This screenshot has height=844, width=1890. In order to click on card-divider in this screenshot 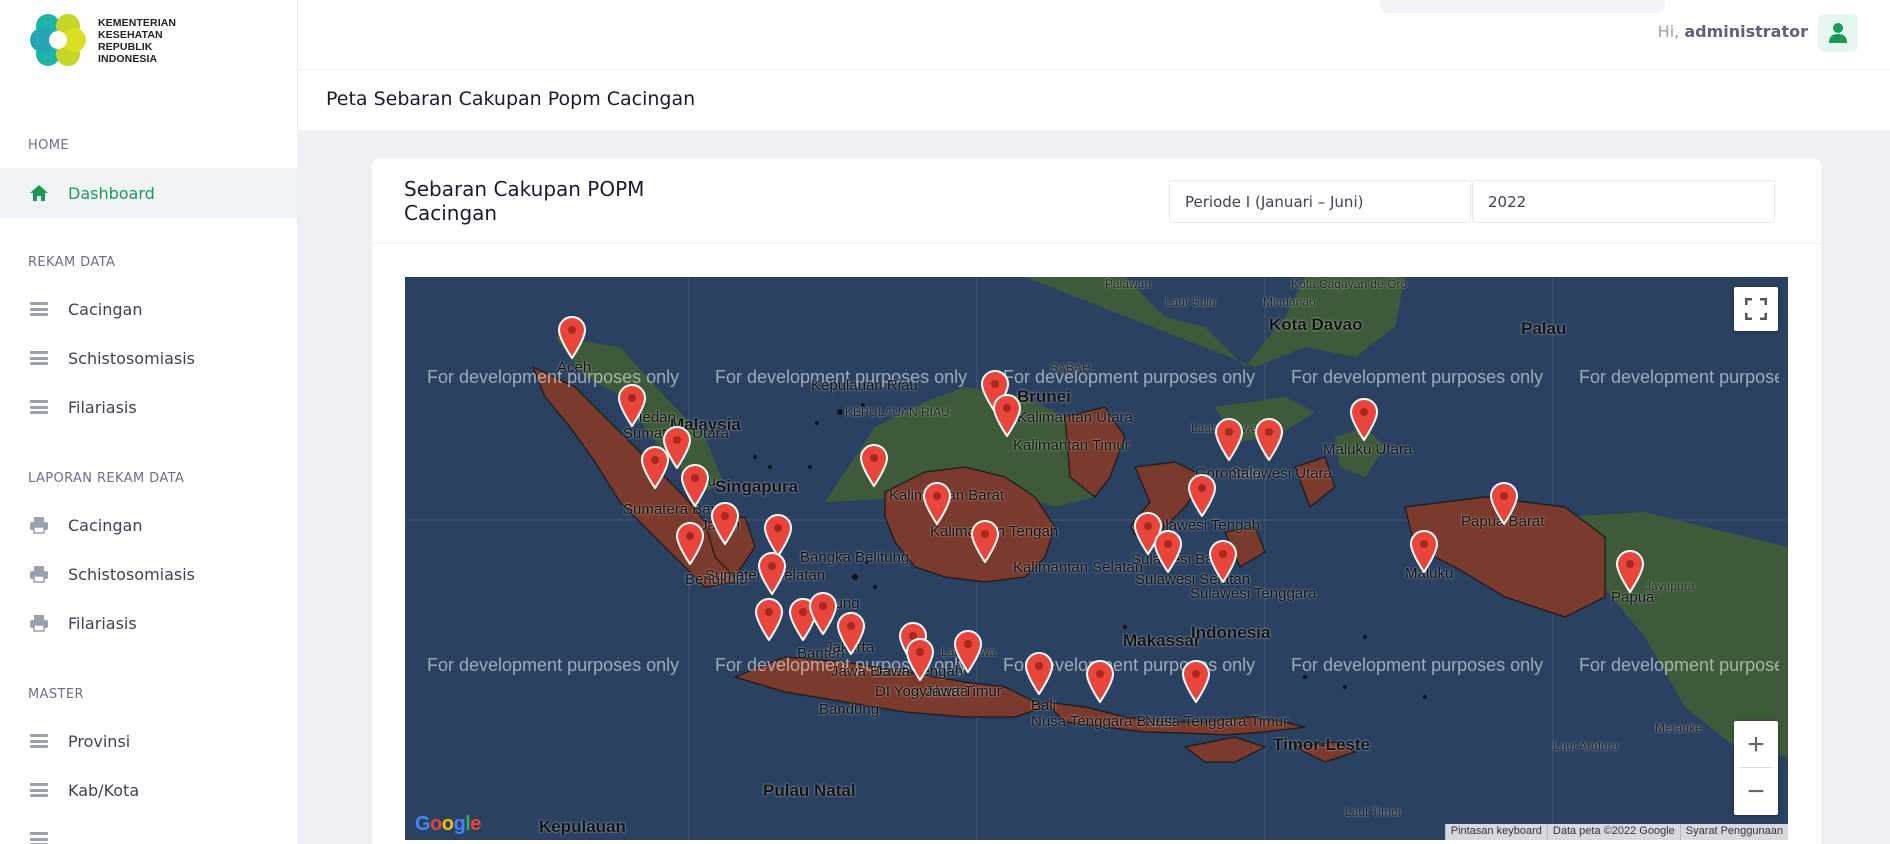, I will do `click(1096, 243)`.